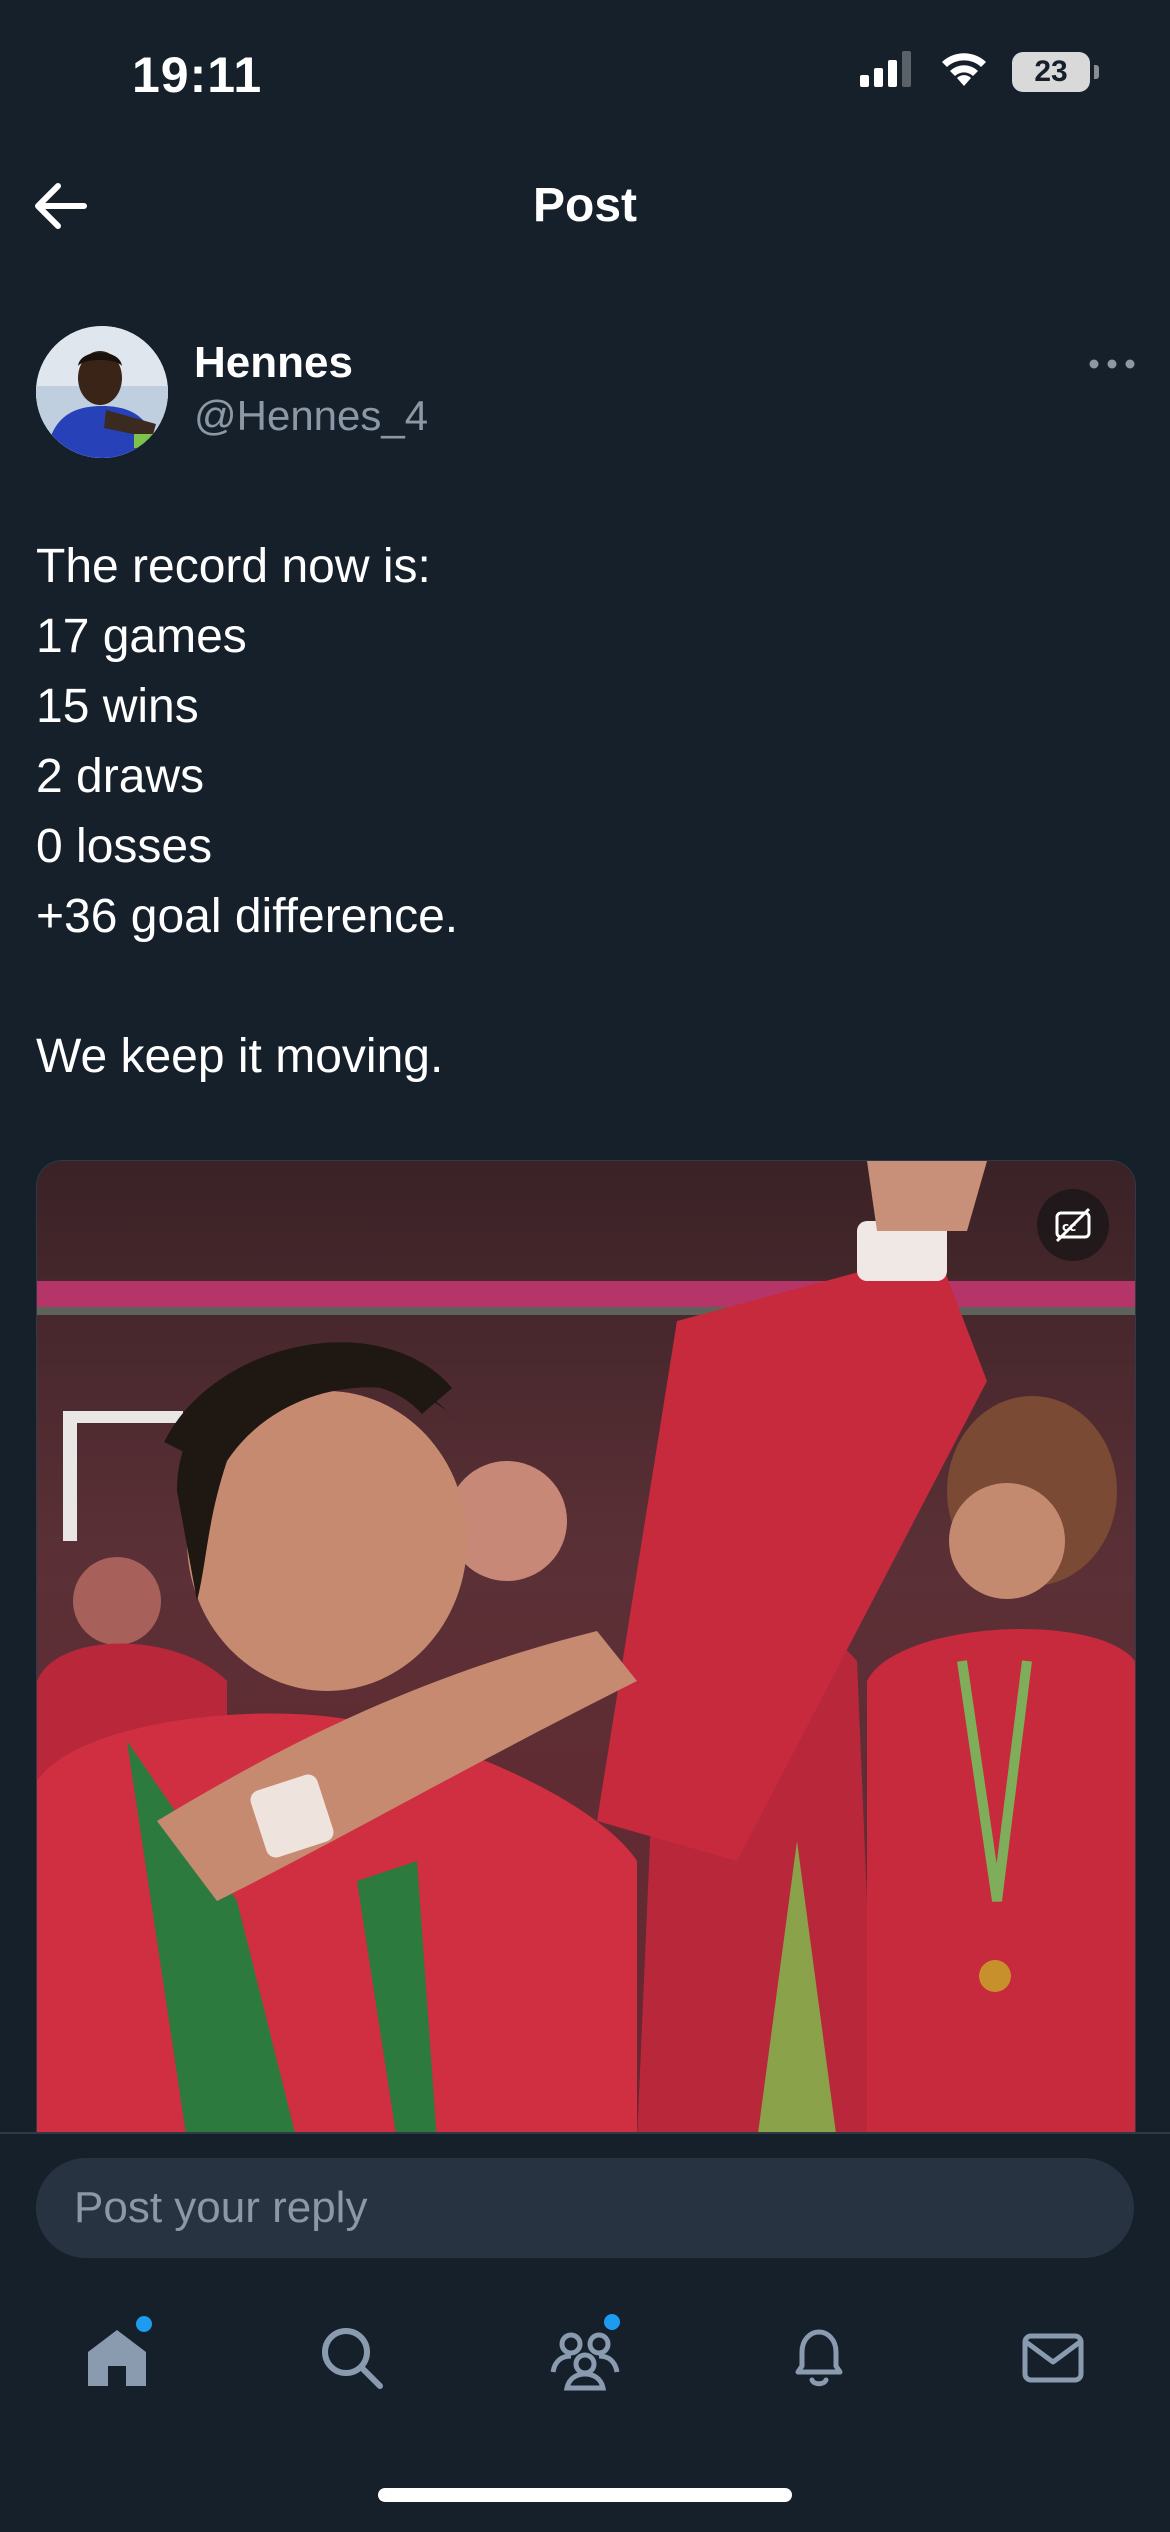  What do you see at coordinates (585, 2495) in the screenshot?
I see `home-indicator` at bounding box center [585, 2495].